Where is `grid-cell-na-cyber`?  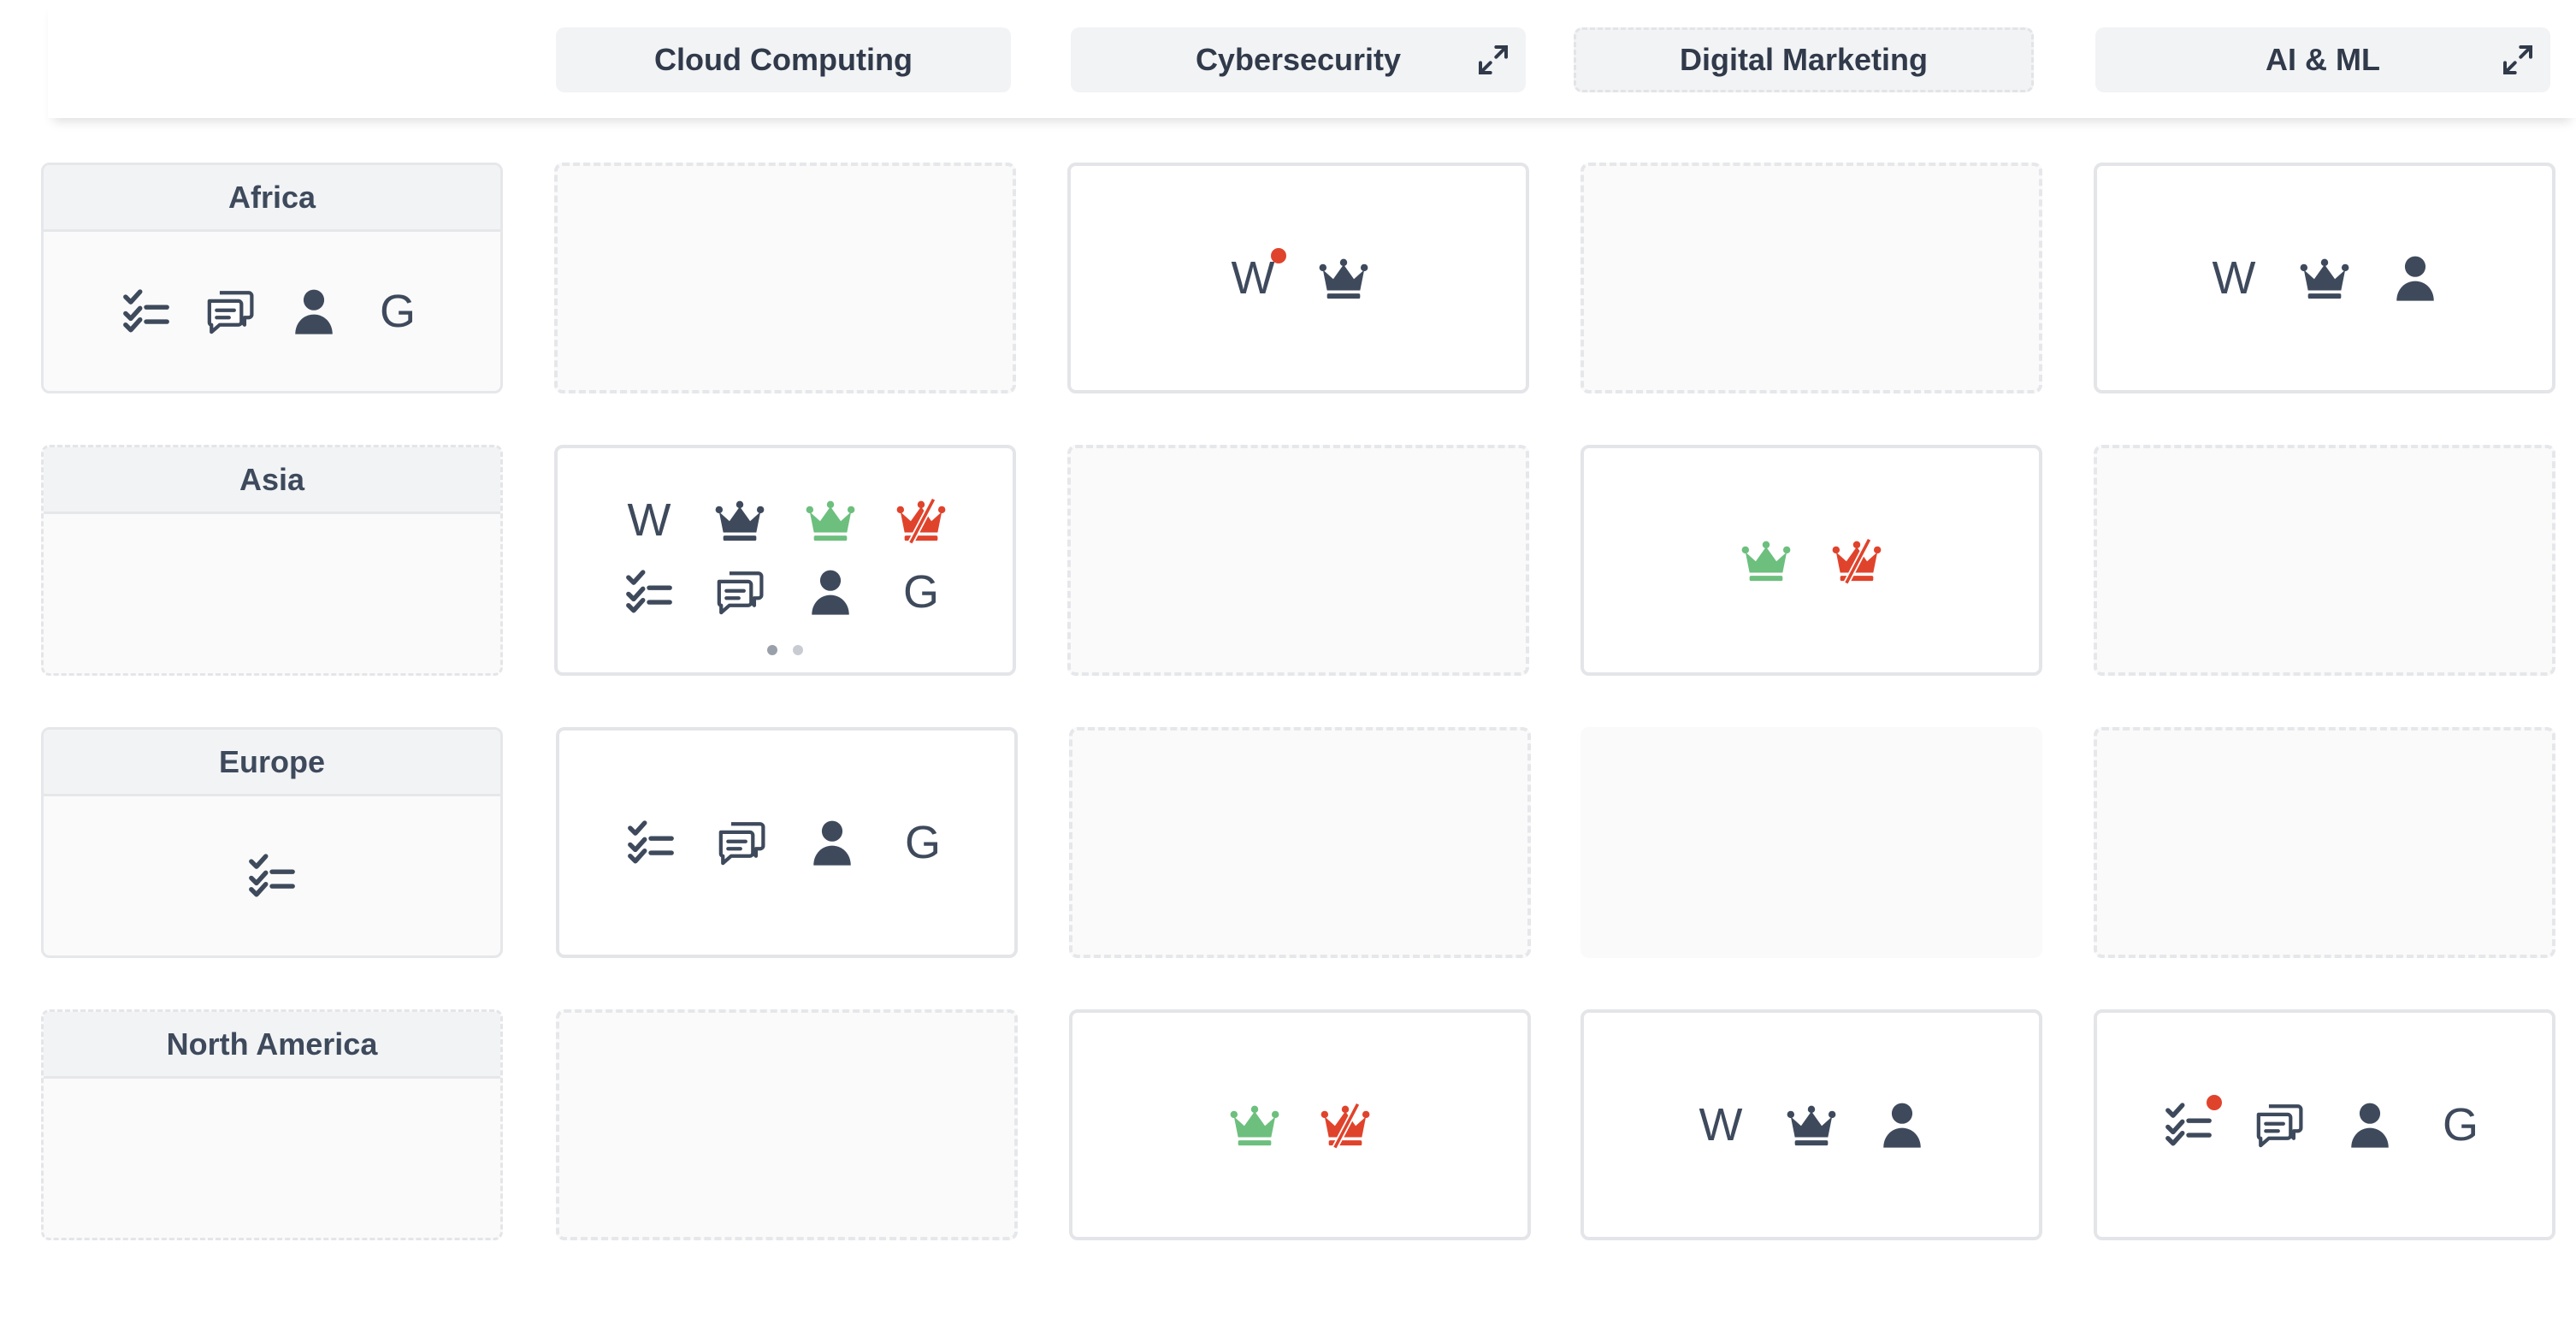 grid-cell-na-cyber is located at coordinates (1300, 1124).